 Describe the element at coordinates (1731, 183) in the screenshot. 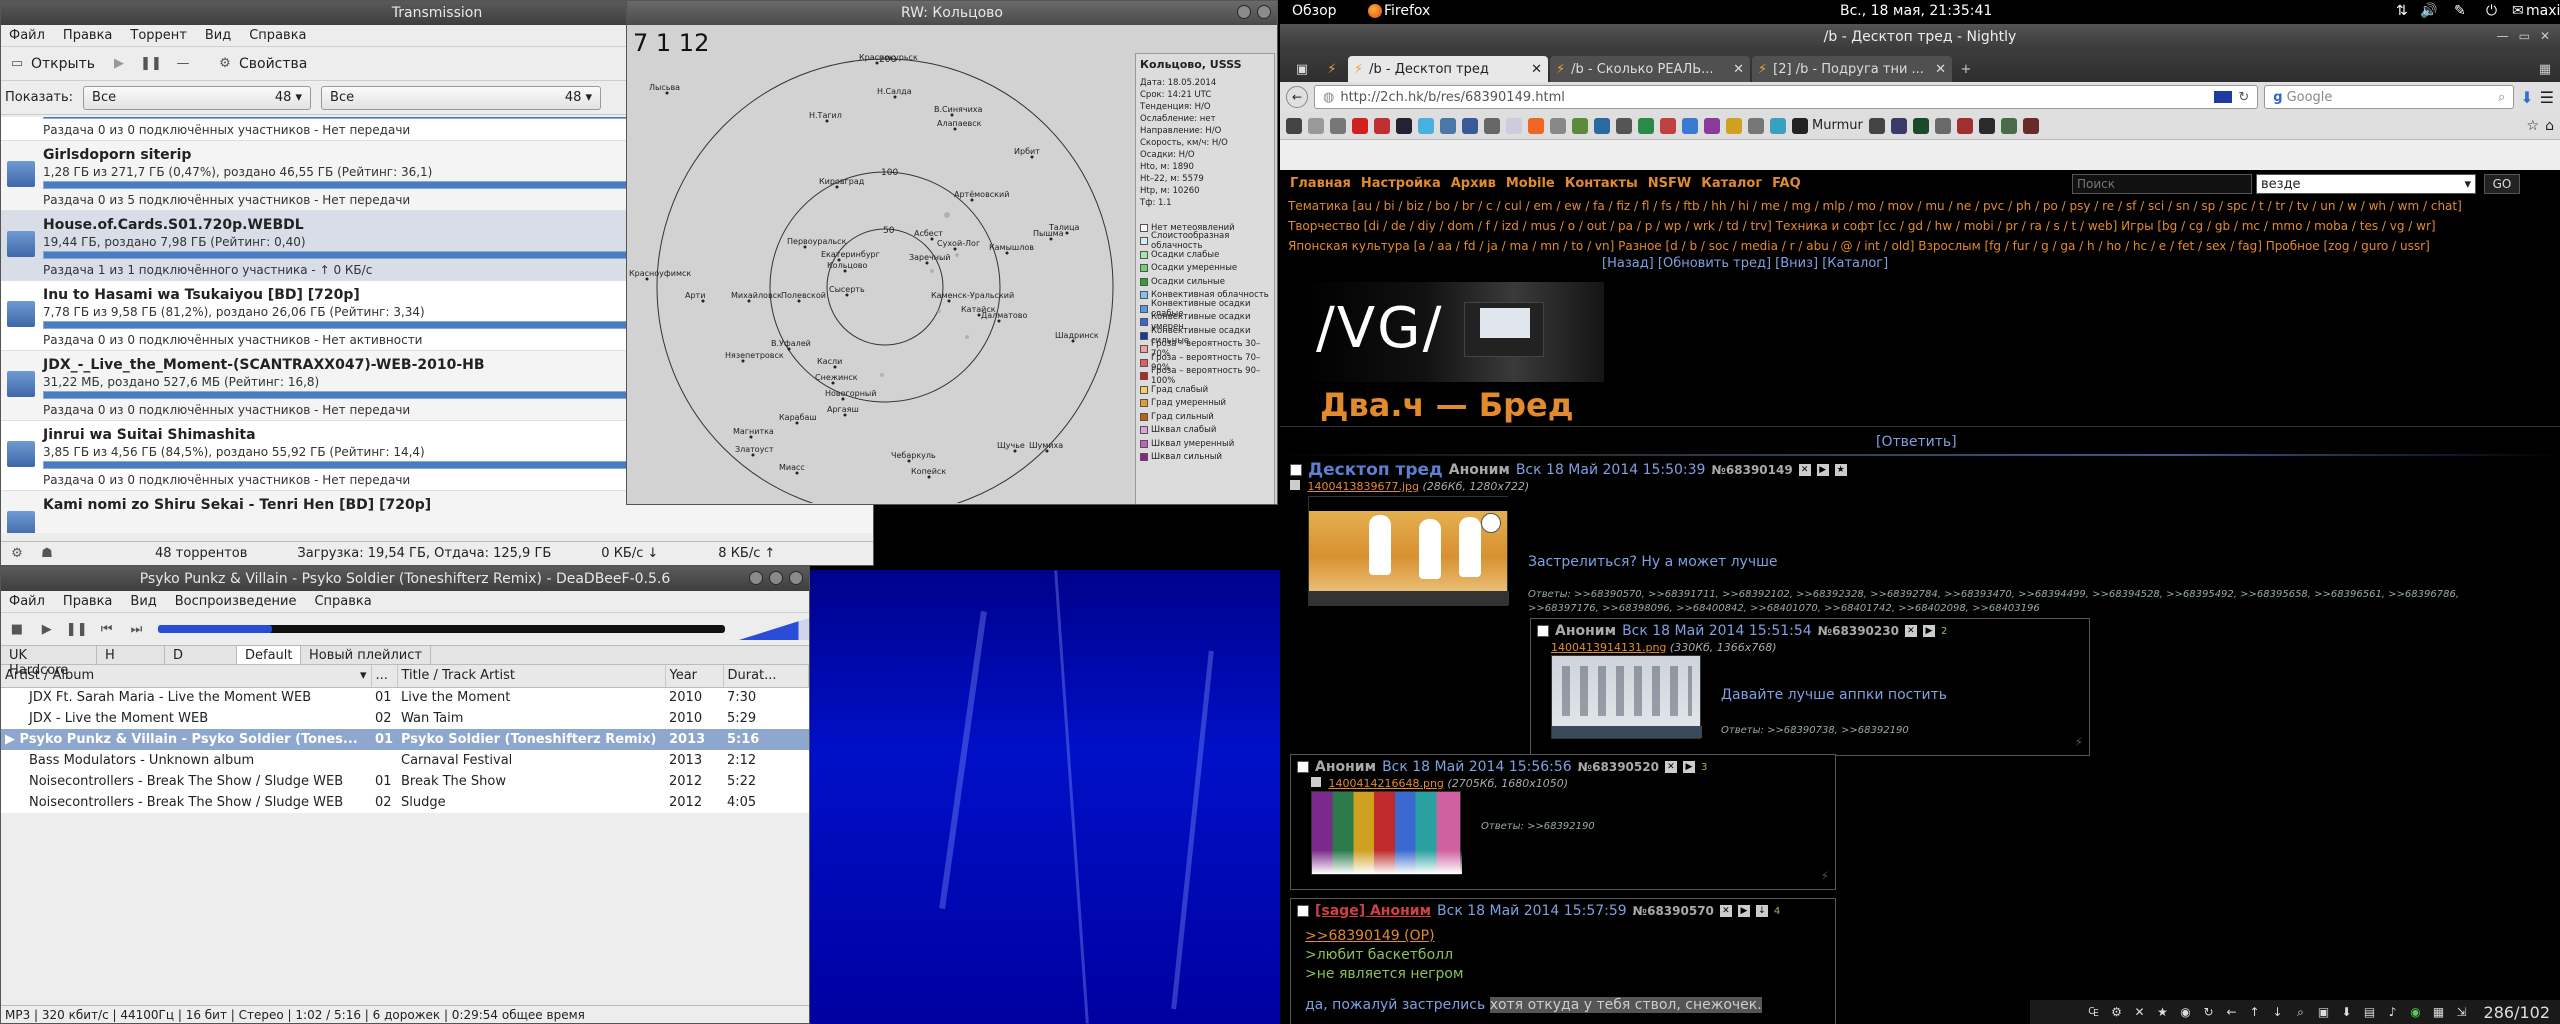

I see `nav-catalog: Каталог` at that location.